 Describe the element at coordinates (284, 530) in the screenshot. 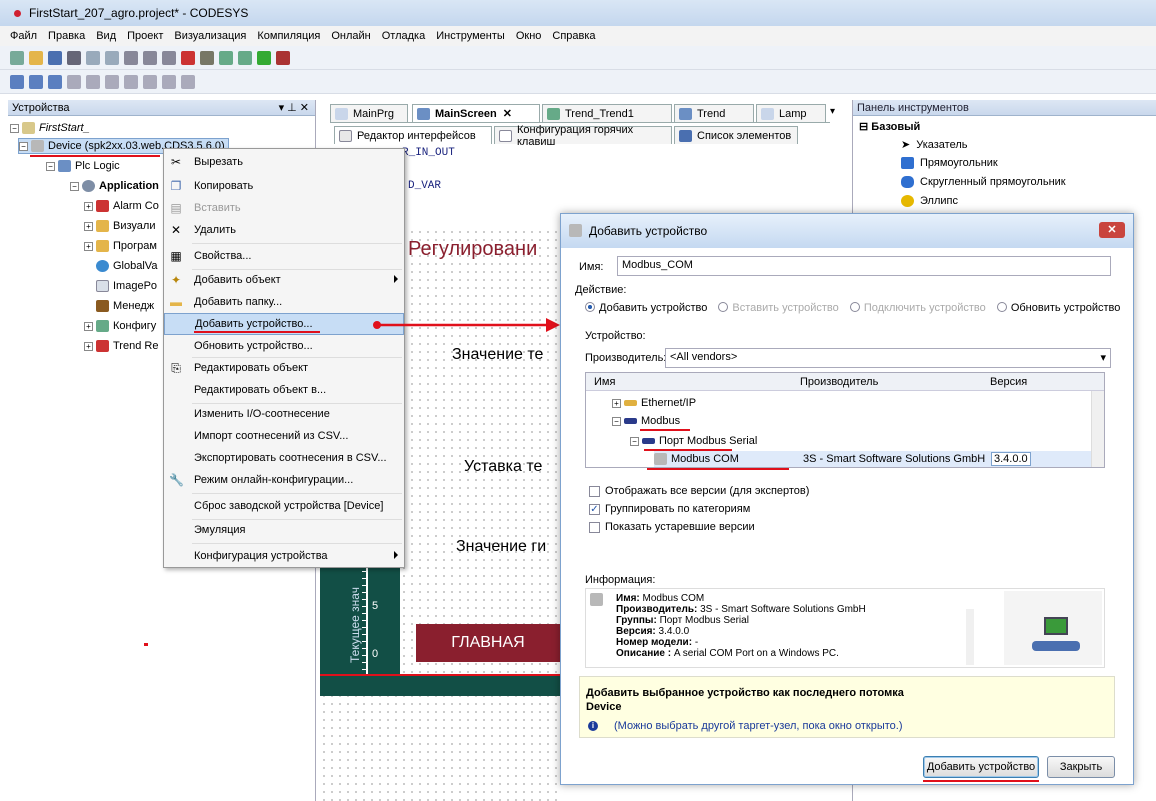

I see `menu-item-emulation: Эмуляция` at that location.